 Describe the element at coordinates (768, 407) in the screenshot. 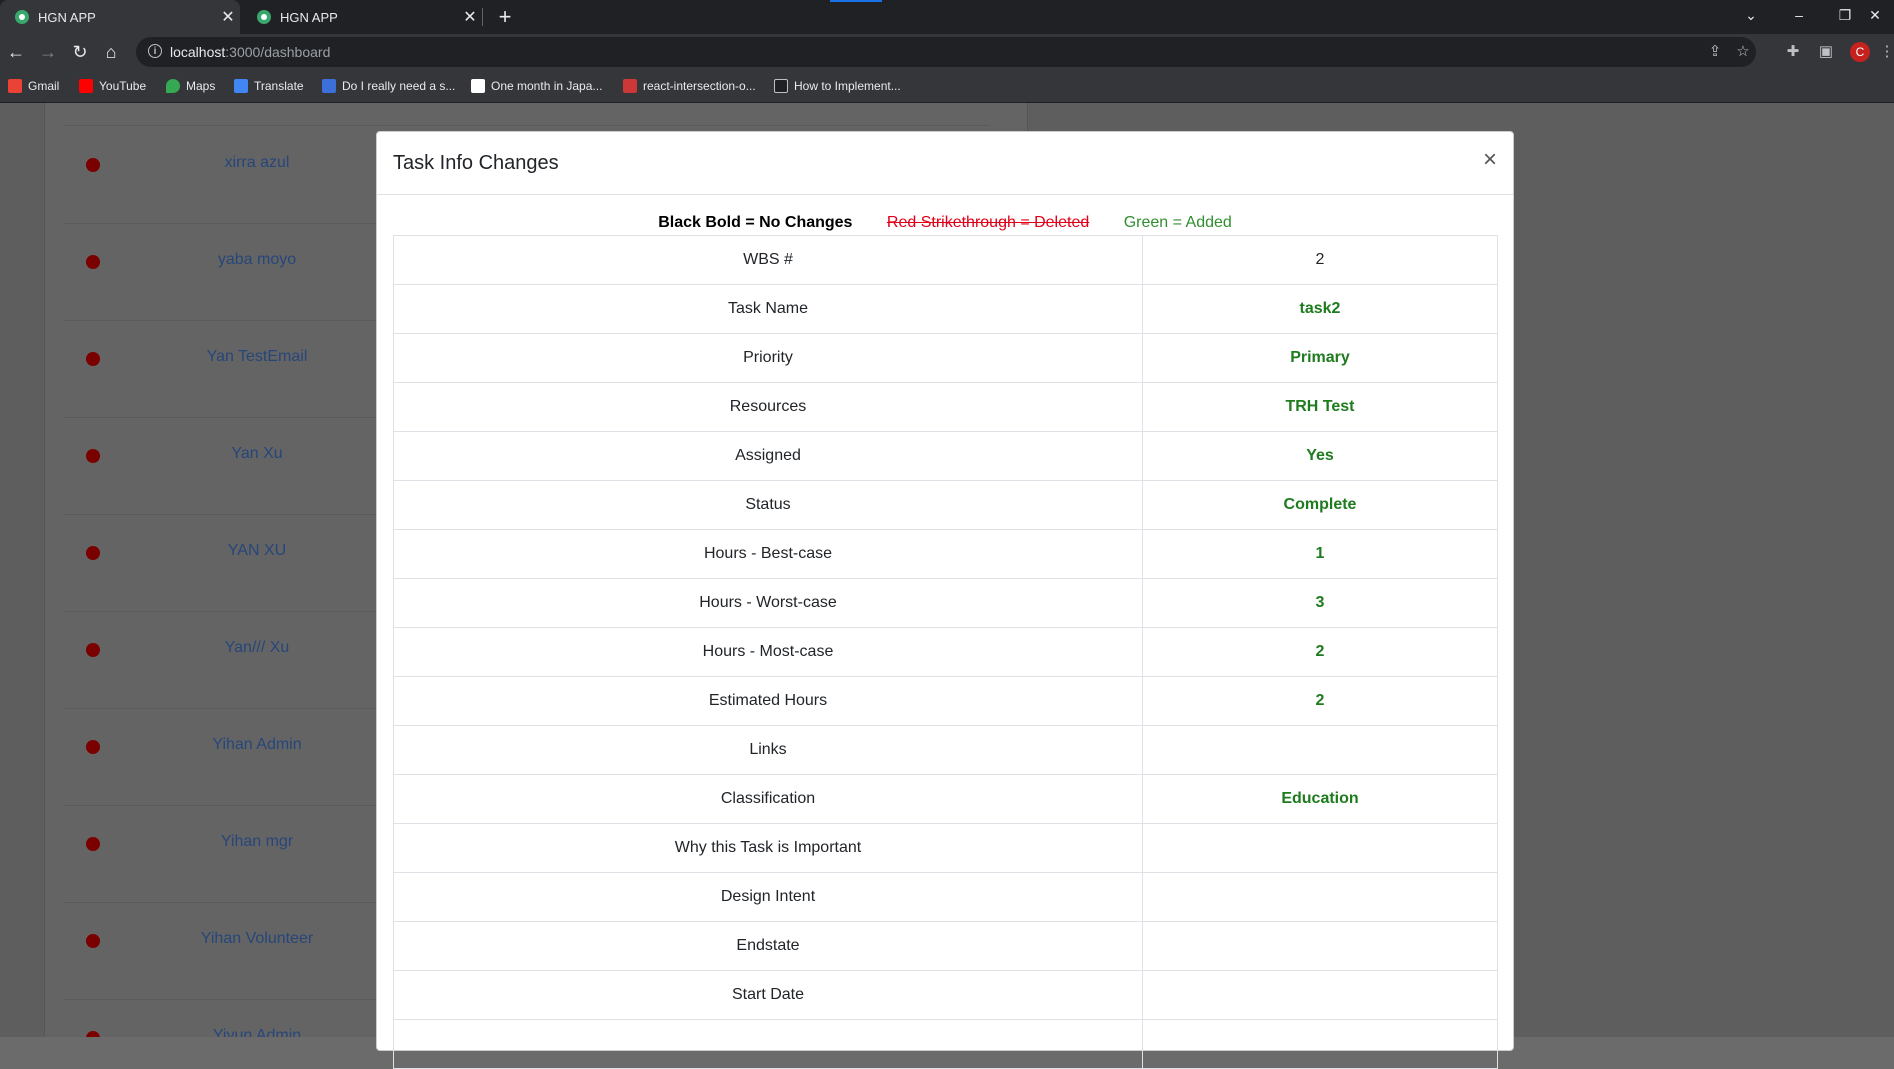

I see `field-label: Resources` at that location.